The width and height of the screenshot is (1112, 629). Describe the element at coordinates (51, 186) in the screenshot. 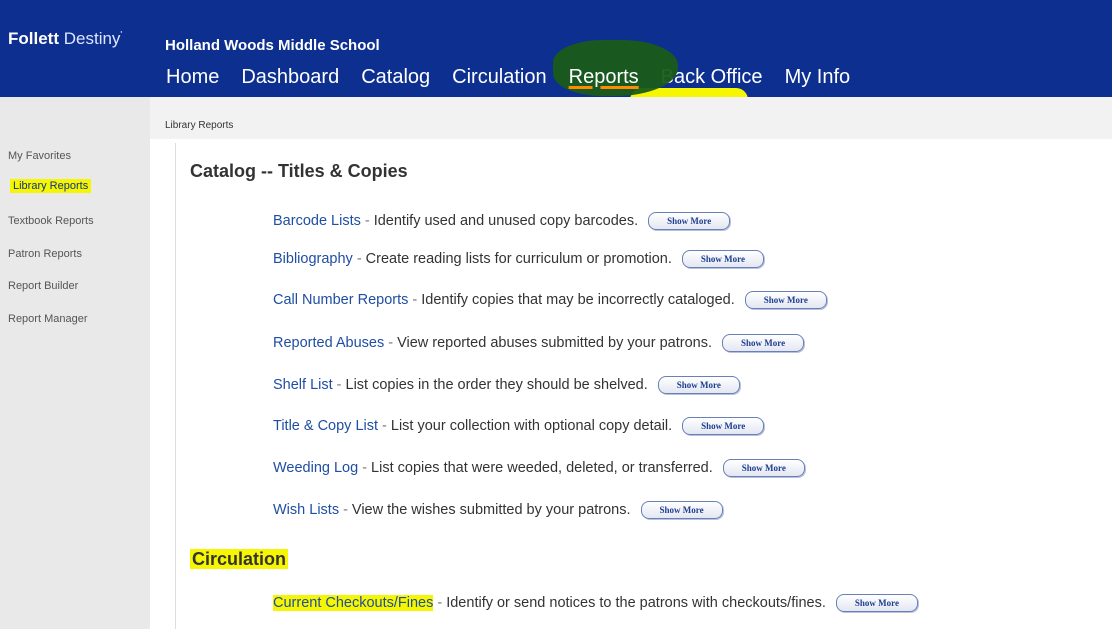

I see `sidebar-item-library-reports: Library Reports` at that location.